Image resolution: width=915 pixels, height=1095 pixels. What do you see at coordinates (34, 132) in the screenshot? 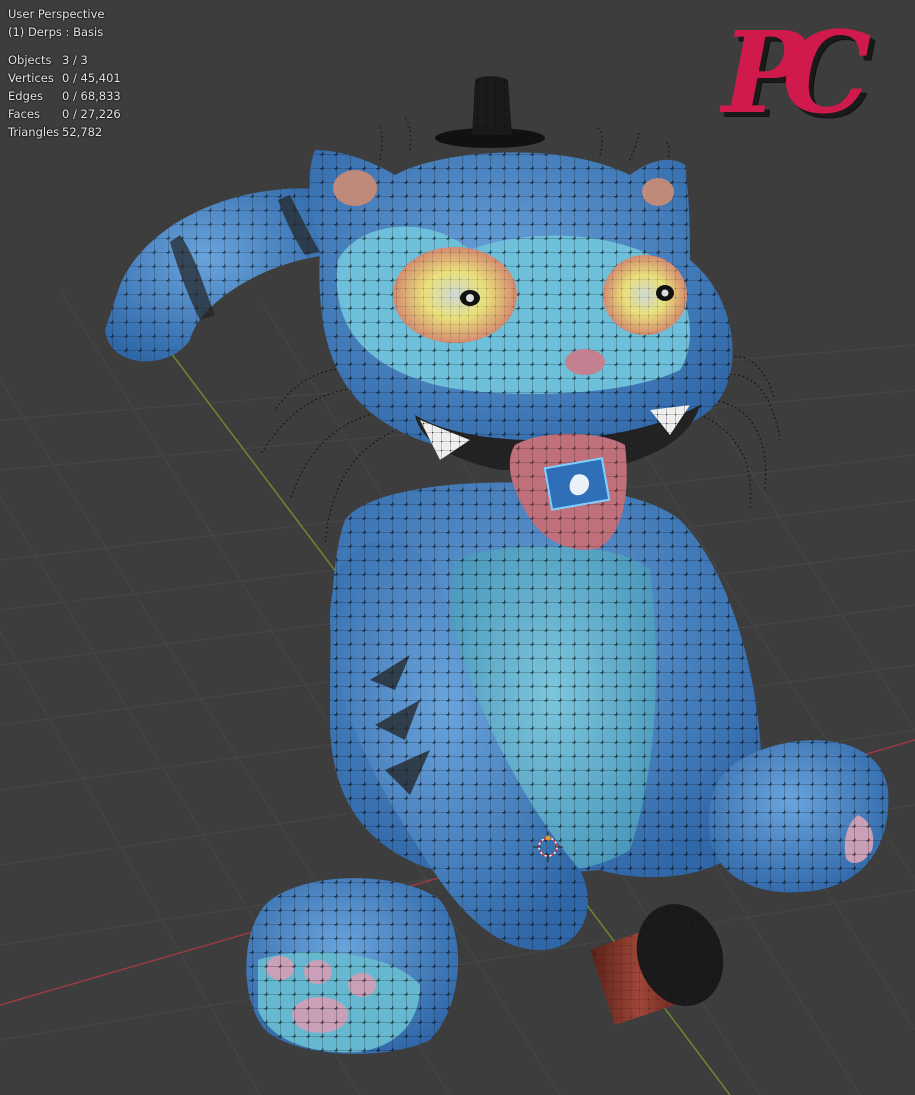
I see `stat-label: Triangles` at bounding box center [34, 132].